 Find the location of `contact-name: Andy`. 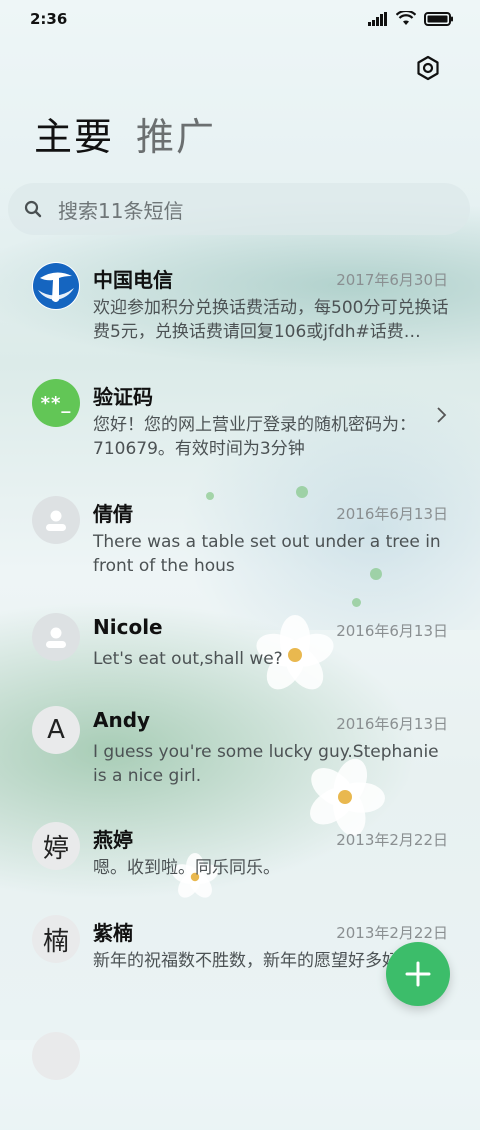

contact-name: Andy is located at coordinates (122, 720).